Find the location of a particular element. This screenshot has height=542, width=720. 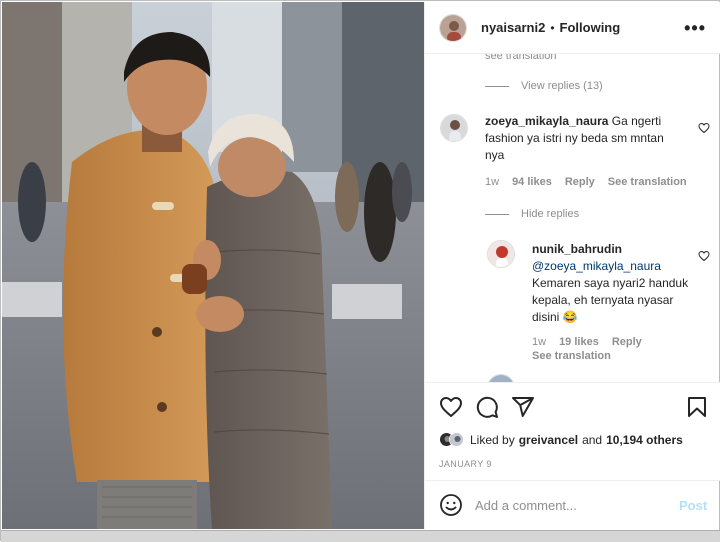

reply-avatar is located at coordinates (501, 254).